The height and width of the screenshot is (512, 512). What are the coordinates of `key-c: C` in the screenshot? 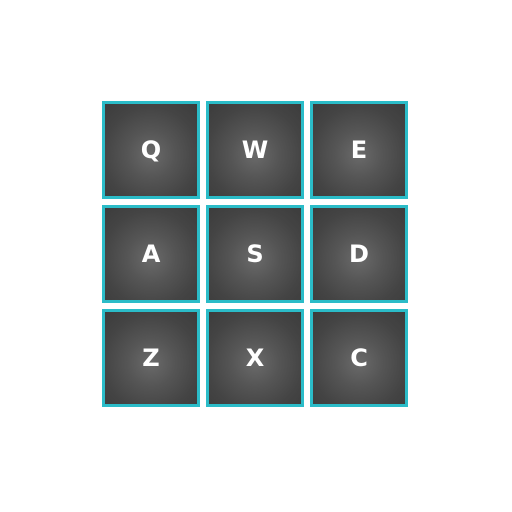 It's located at (359, 358).